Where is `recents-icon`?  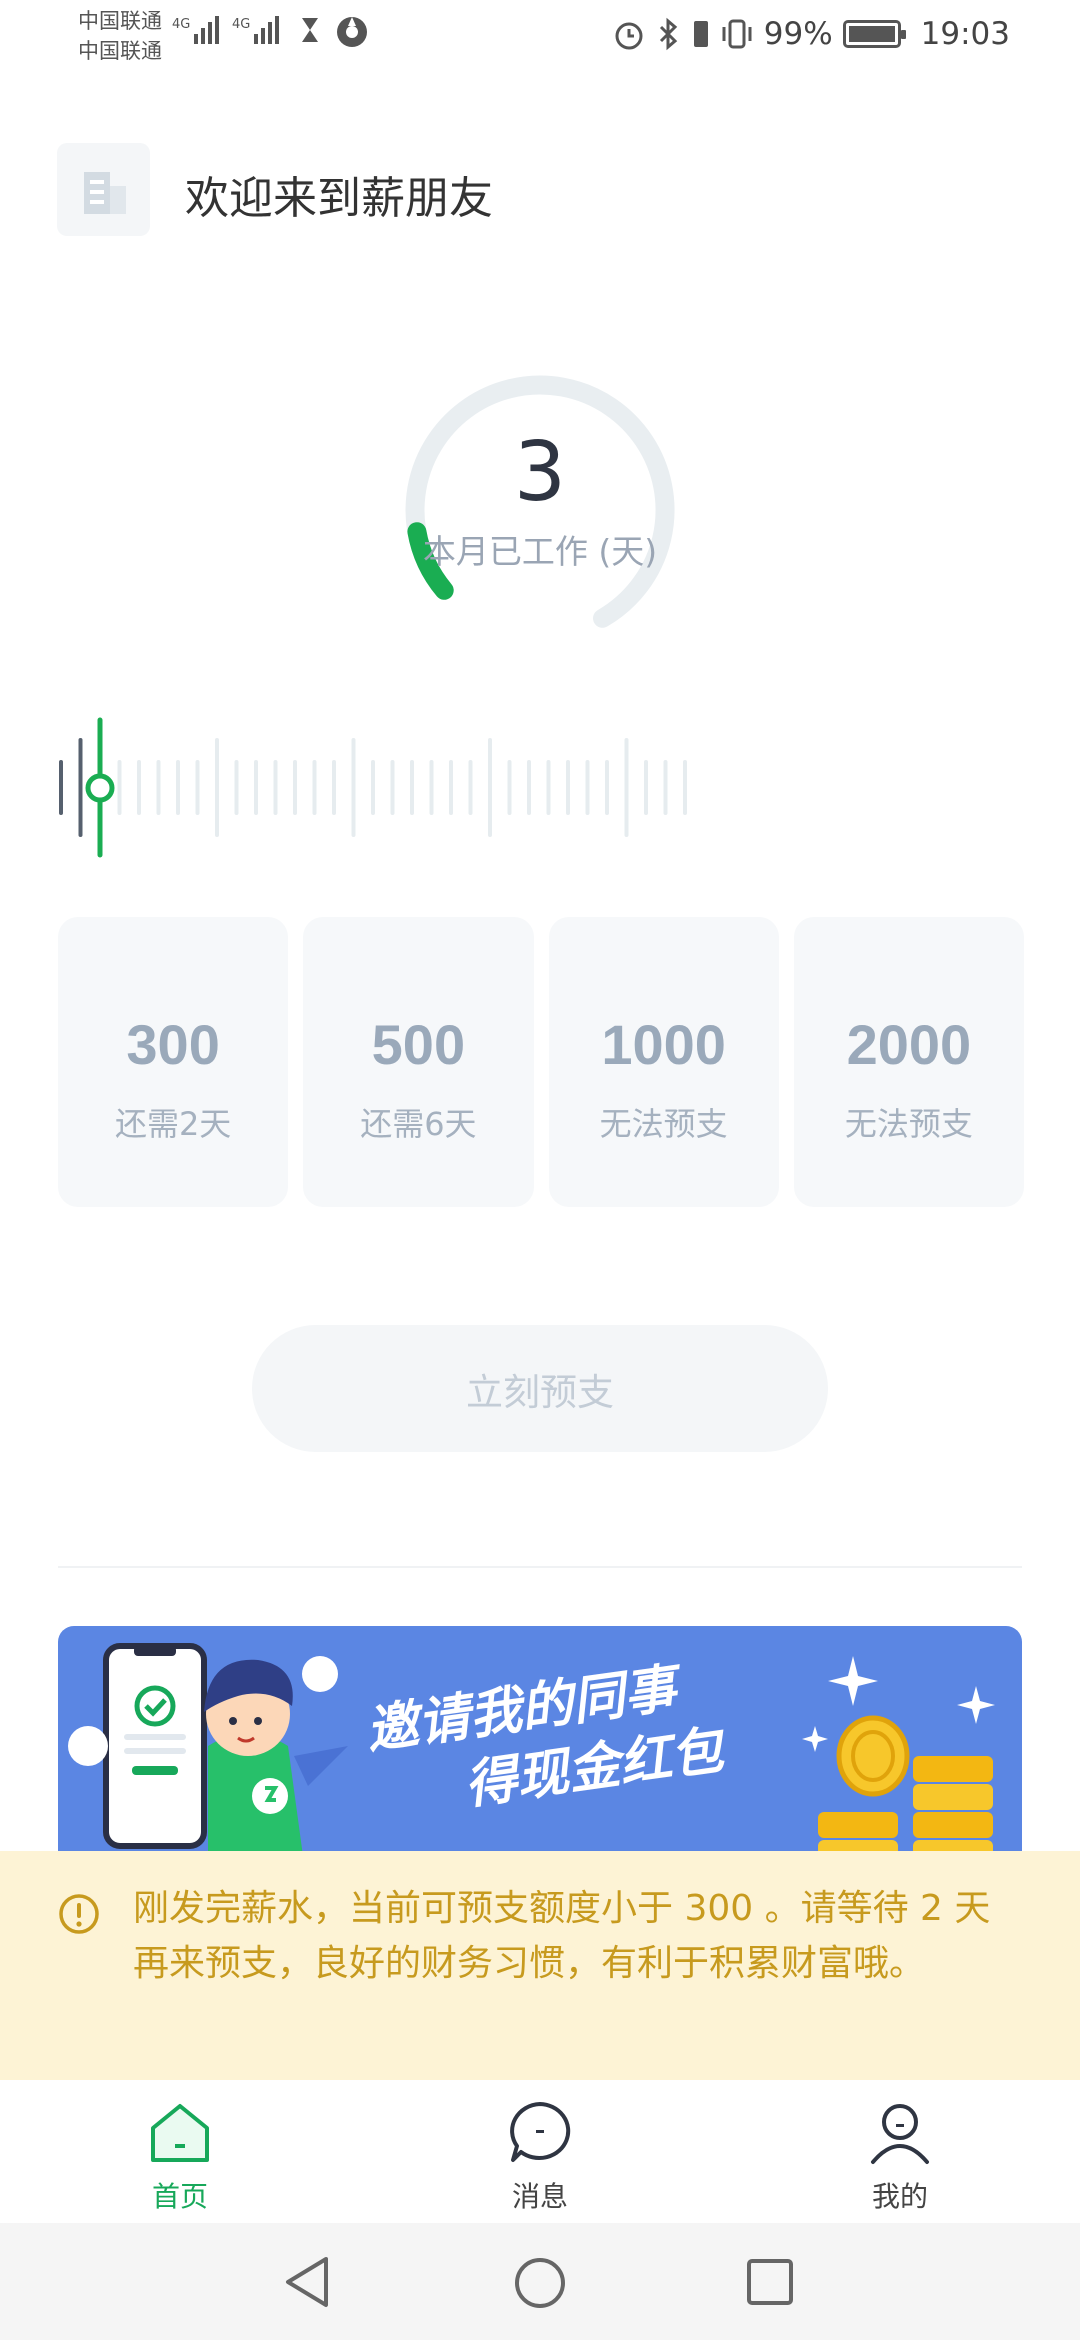
recents-icon is located at coordinates (770, 2282).